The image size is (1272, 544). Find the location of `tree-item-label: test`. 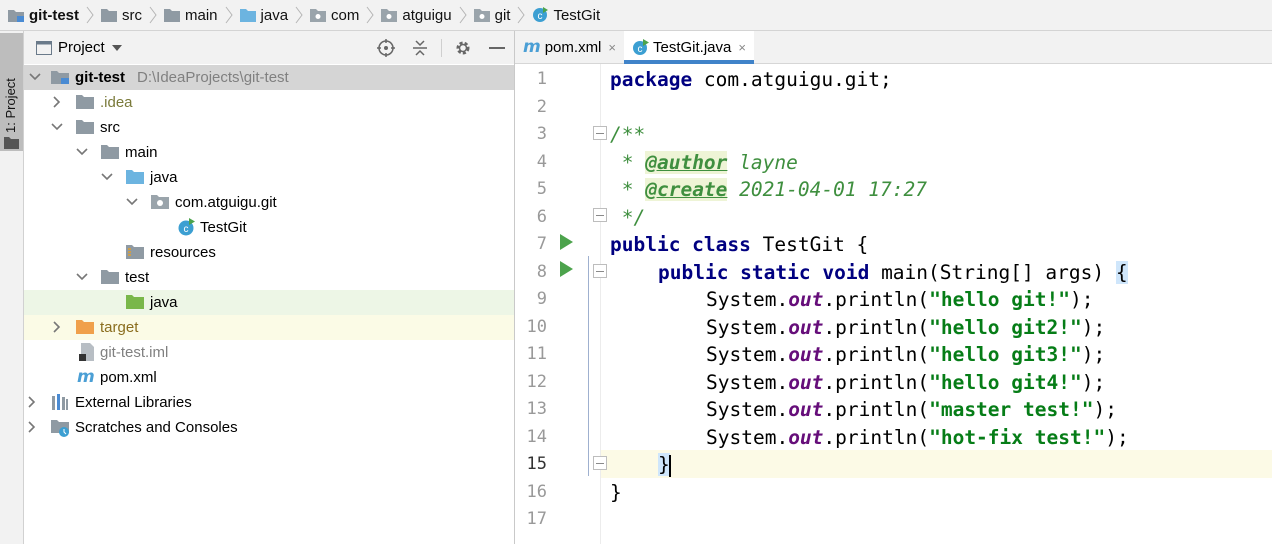

tree-item-label: test is located at coordinates (137, 277).